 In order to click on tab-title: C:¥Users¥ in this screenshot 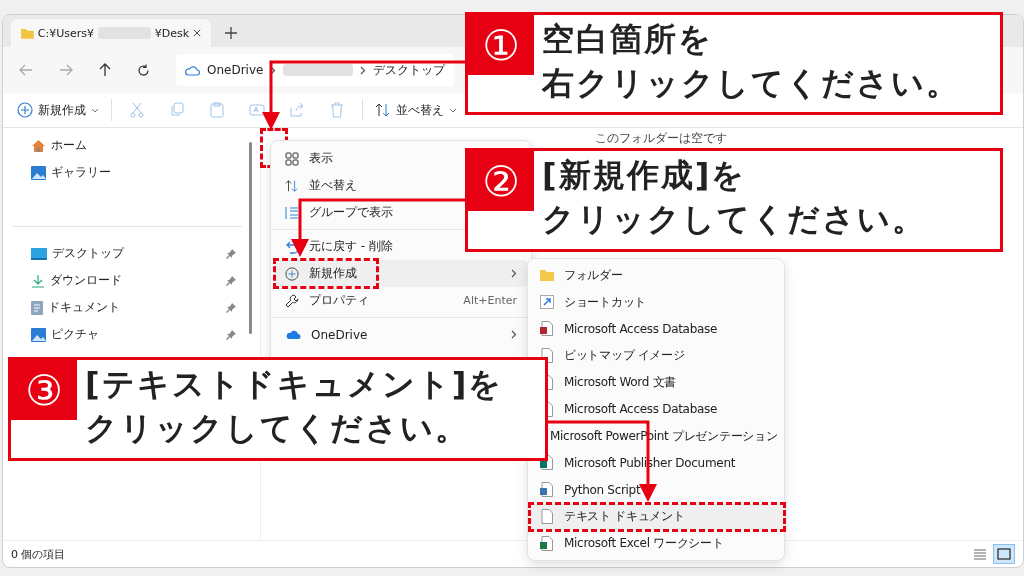, I will do `click(65, 33)`.